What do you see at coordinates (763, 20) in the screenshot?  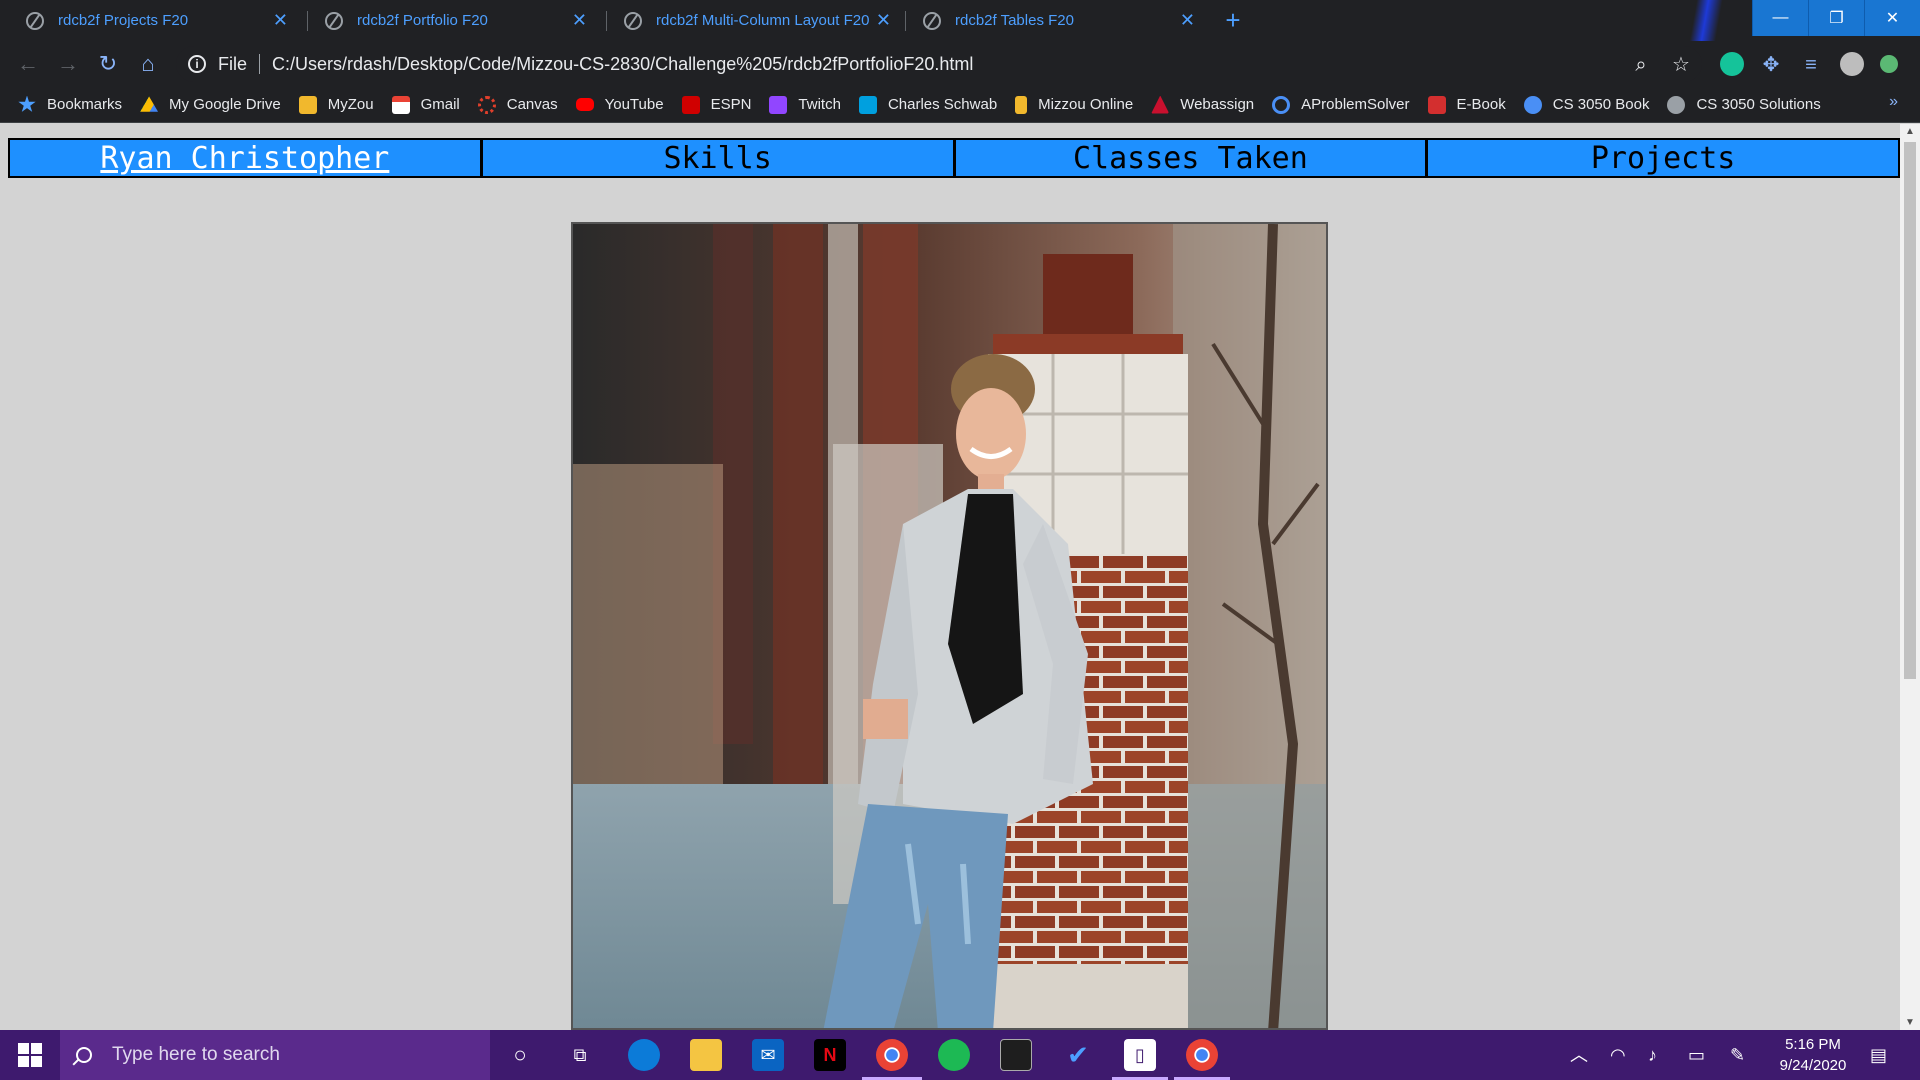 I see `tab-label: rdcb2f Multi-Column Layout F20` at bounding box center [763, 20].